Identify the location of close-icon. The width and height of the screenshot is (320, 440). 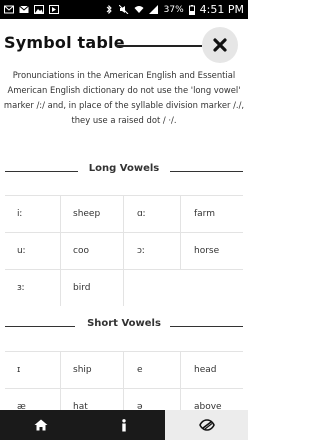
(220, 45).